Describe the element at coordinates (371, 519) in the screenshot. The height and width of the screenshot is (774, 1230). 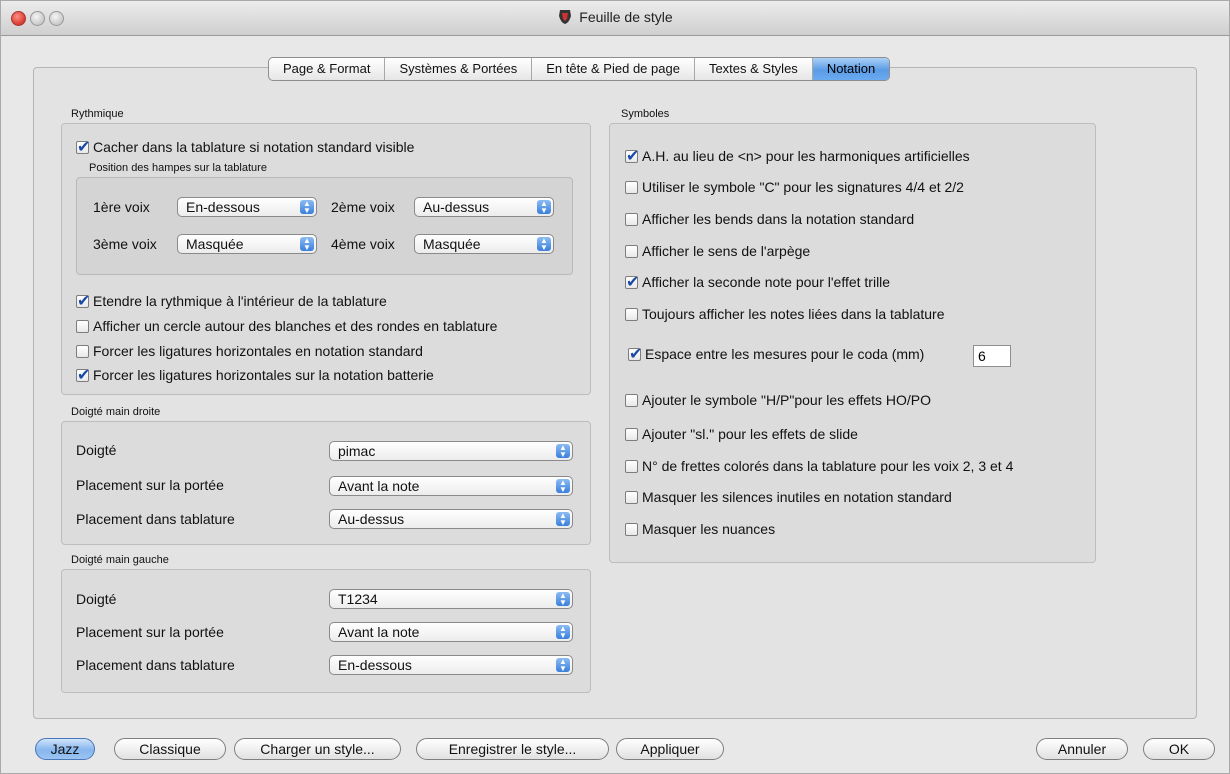
I see `rh-tab-placement-value: Au-dessus` at that location.